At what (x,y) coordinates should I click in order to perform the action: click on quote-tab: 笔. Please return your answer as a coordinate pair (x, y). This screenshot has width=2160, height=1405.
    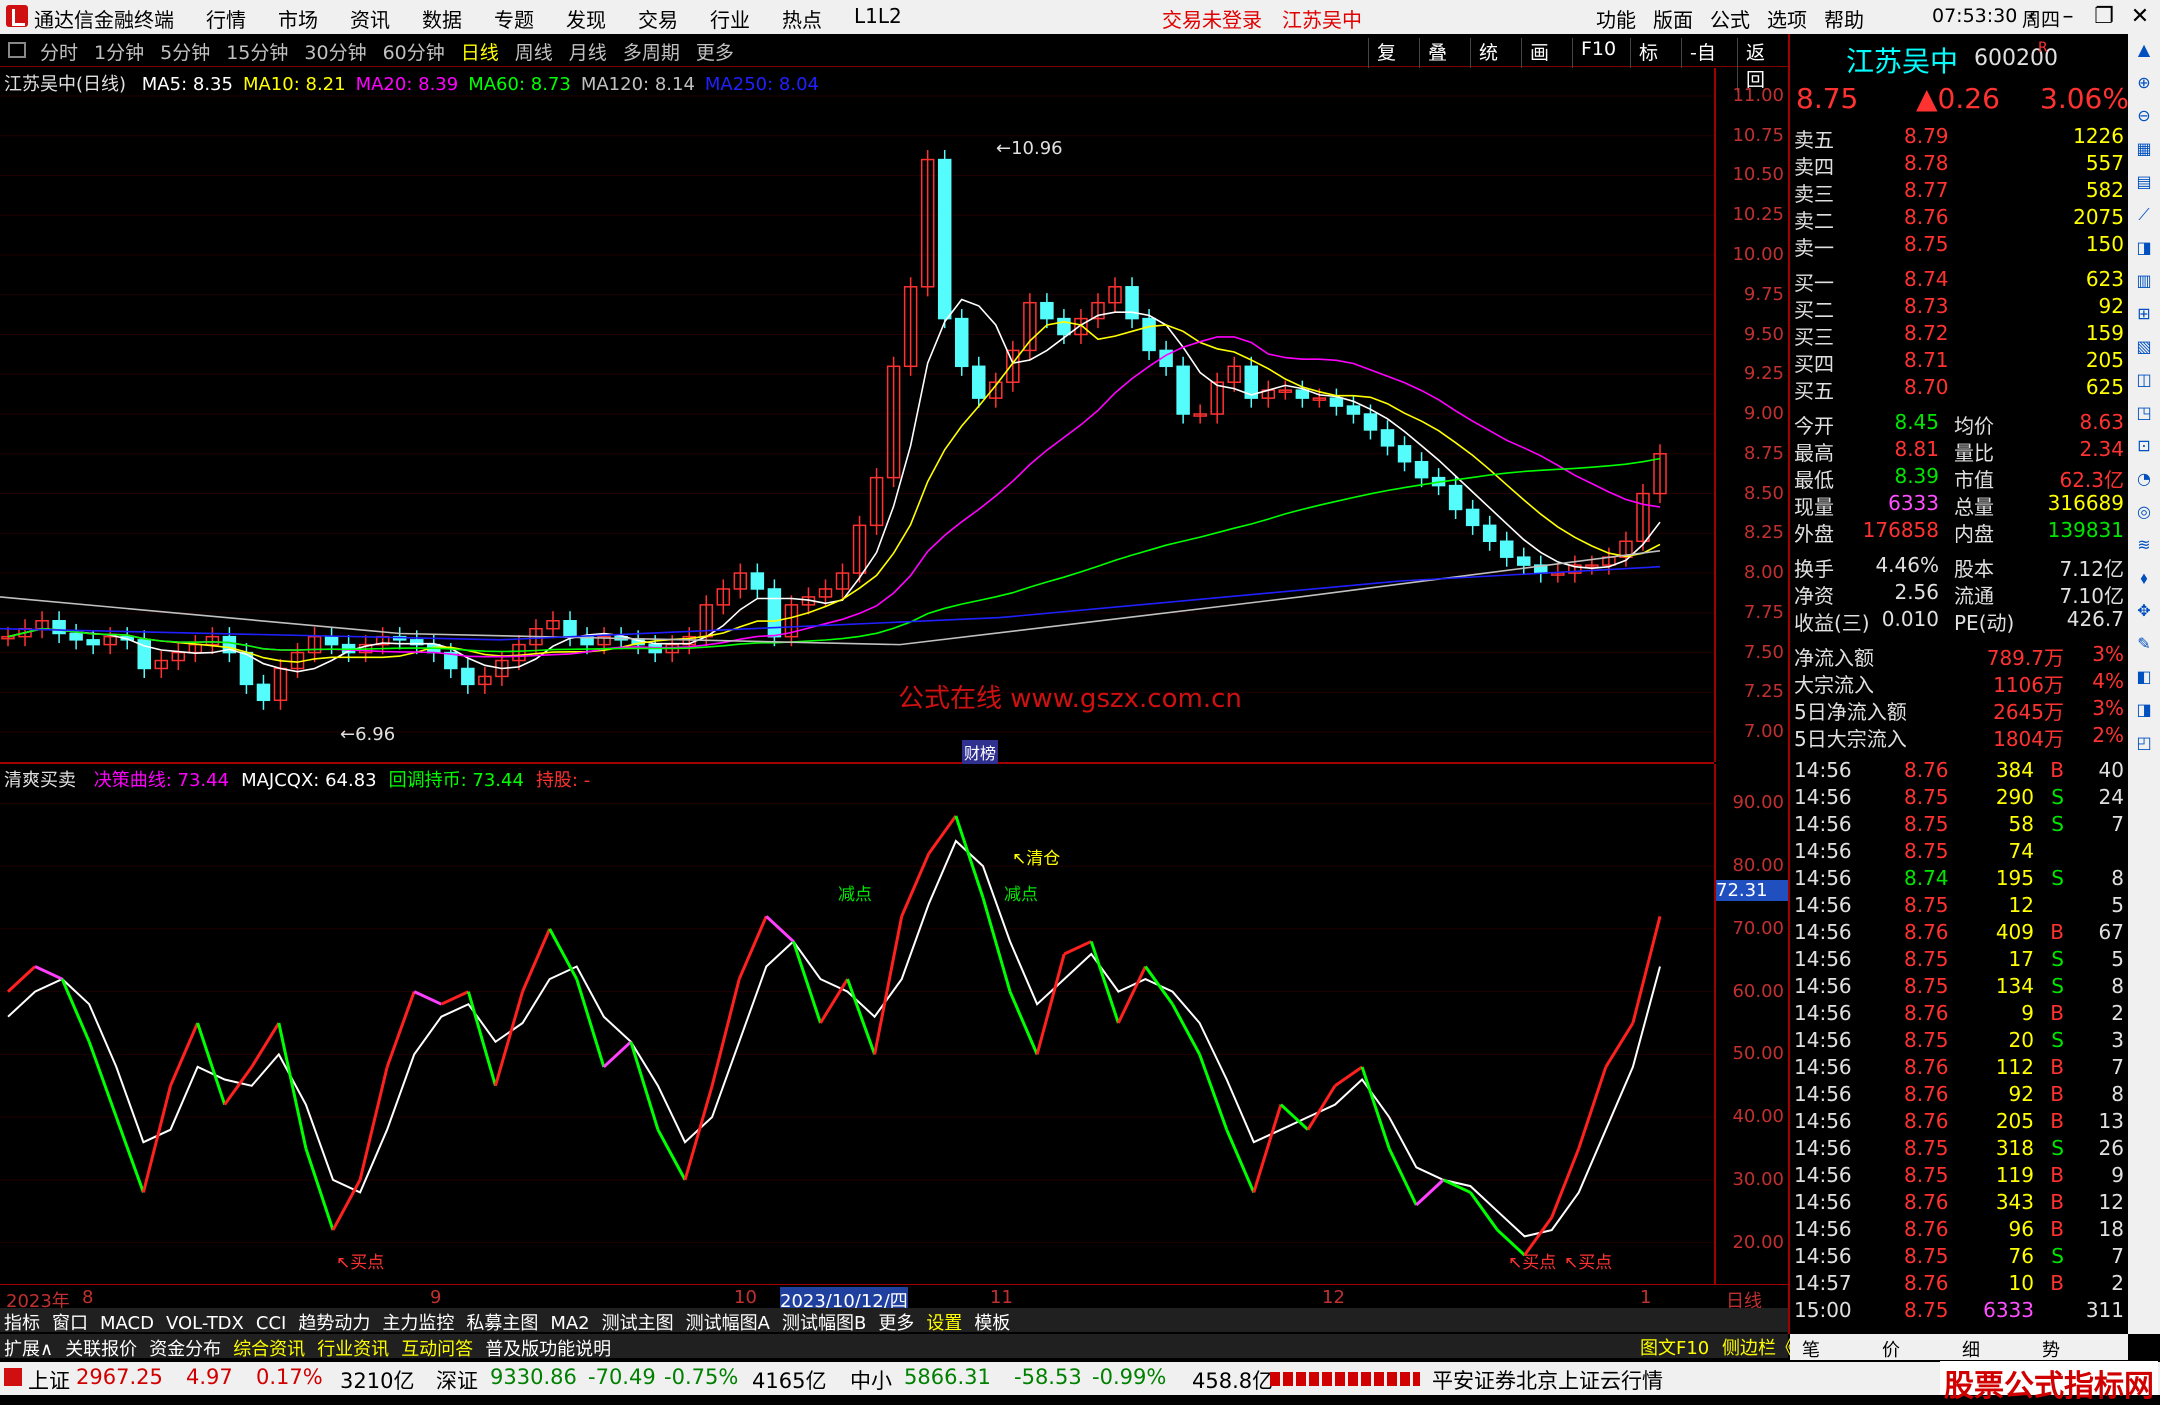
    Looking at the image, I should click on (1811, 1349).